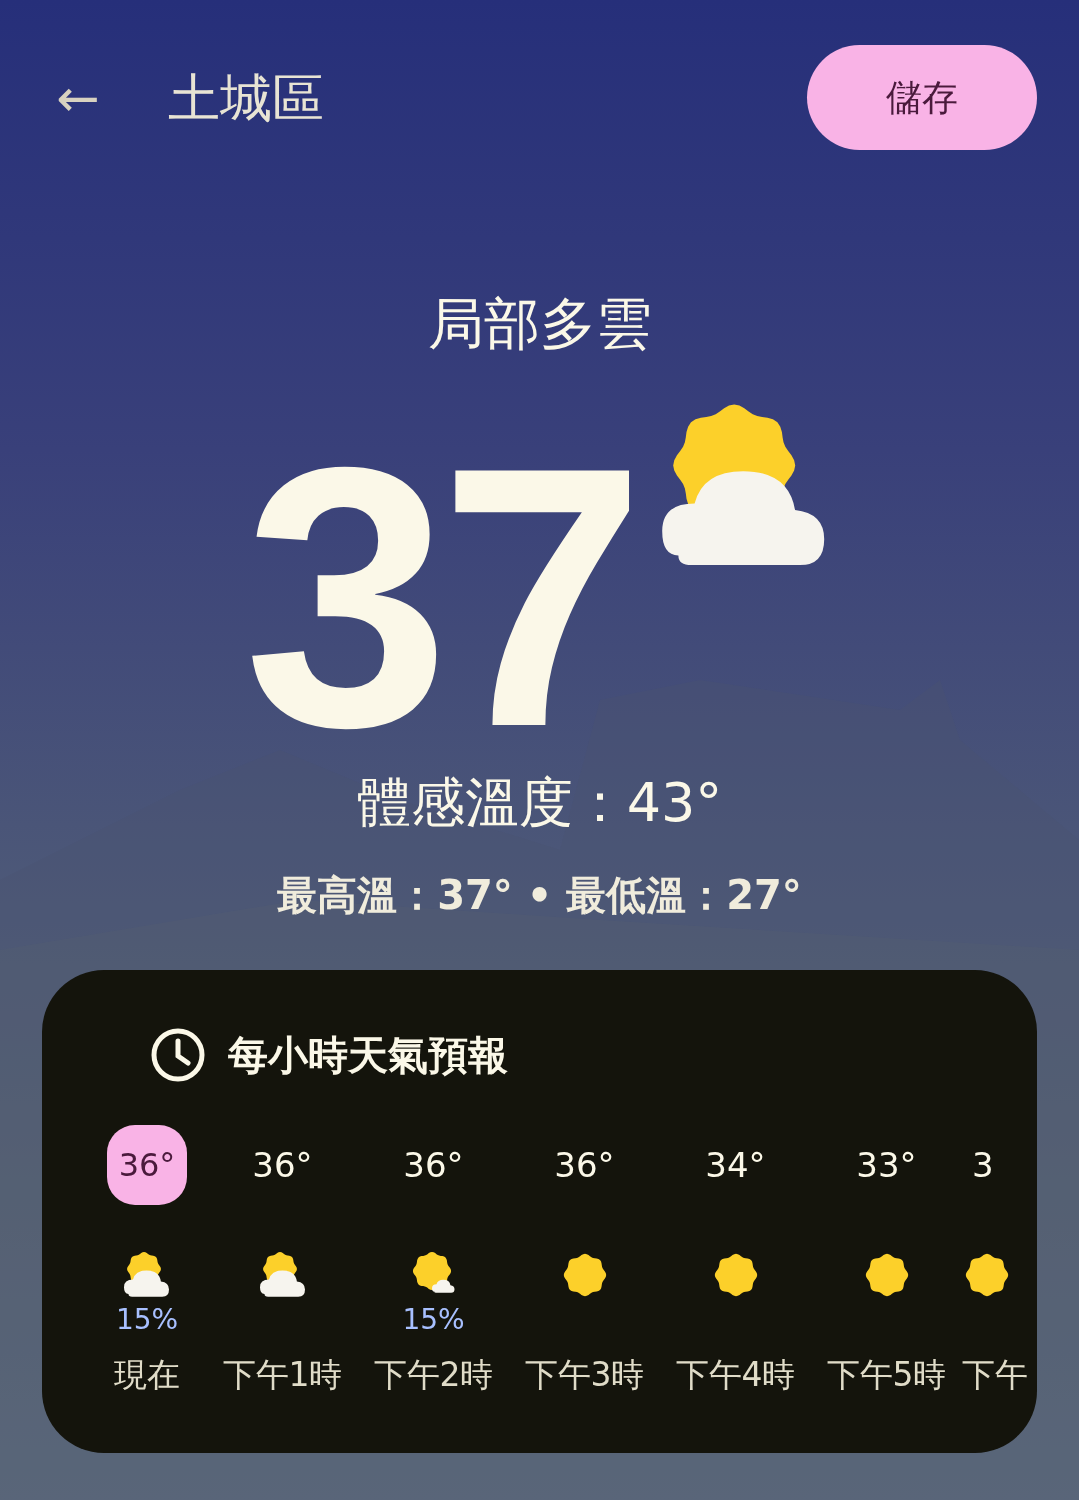 Image resolution: width=1079 pixels, height=1500 pixels. What do you see at coordinates (995, 1375) in the screenshot?
I see `hour-label: 下午` at bounding box center [995, 1375].